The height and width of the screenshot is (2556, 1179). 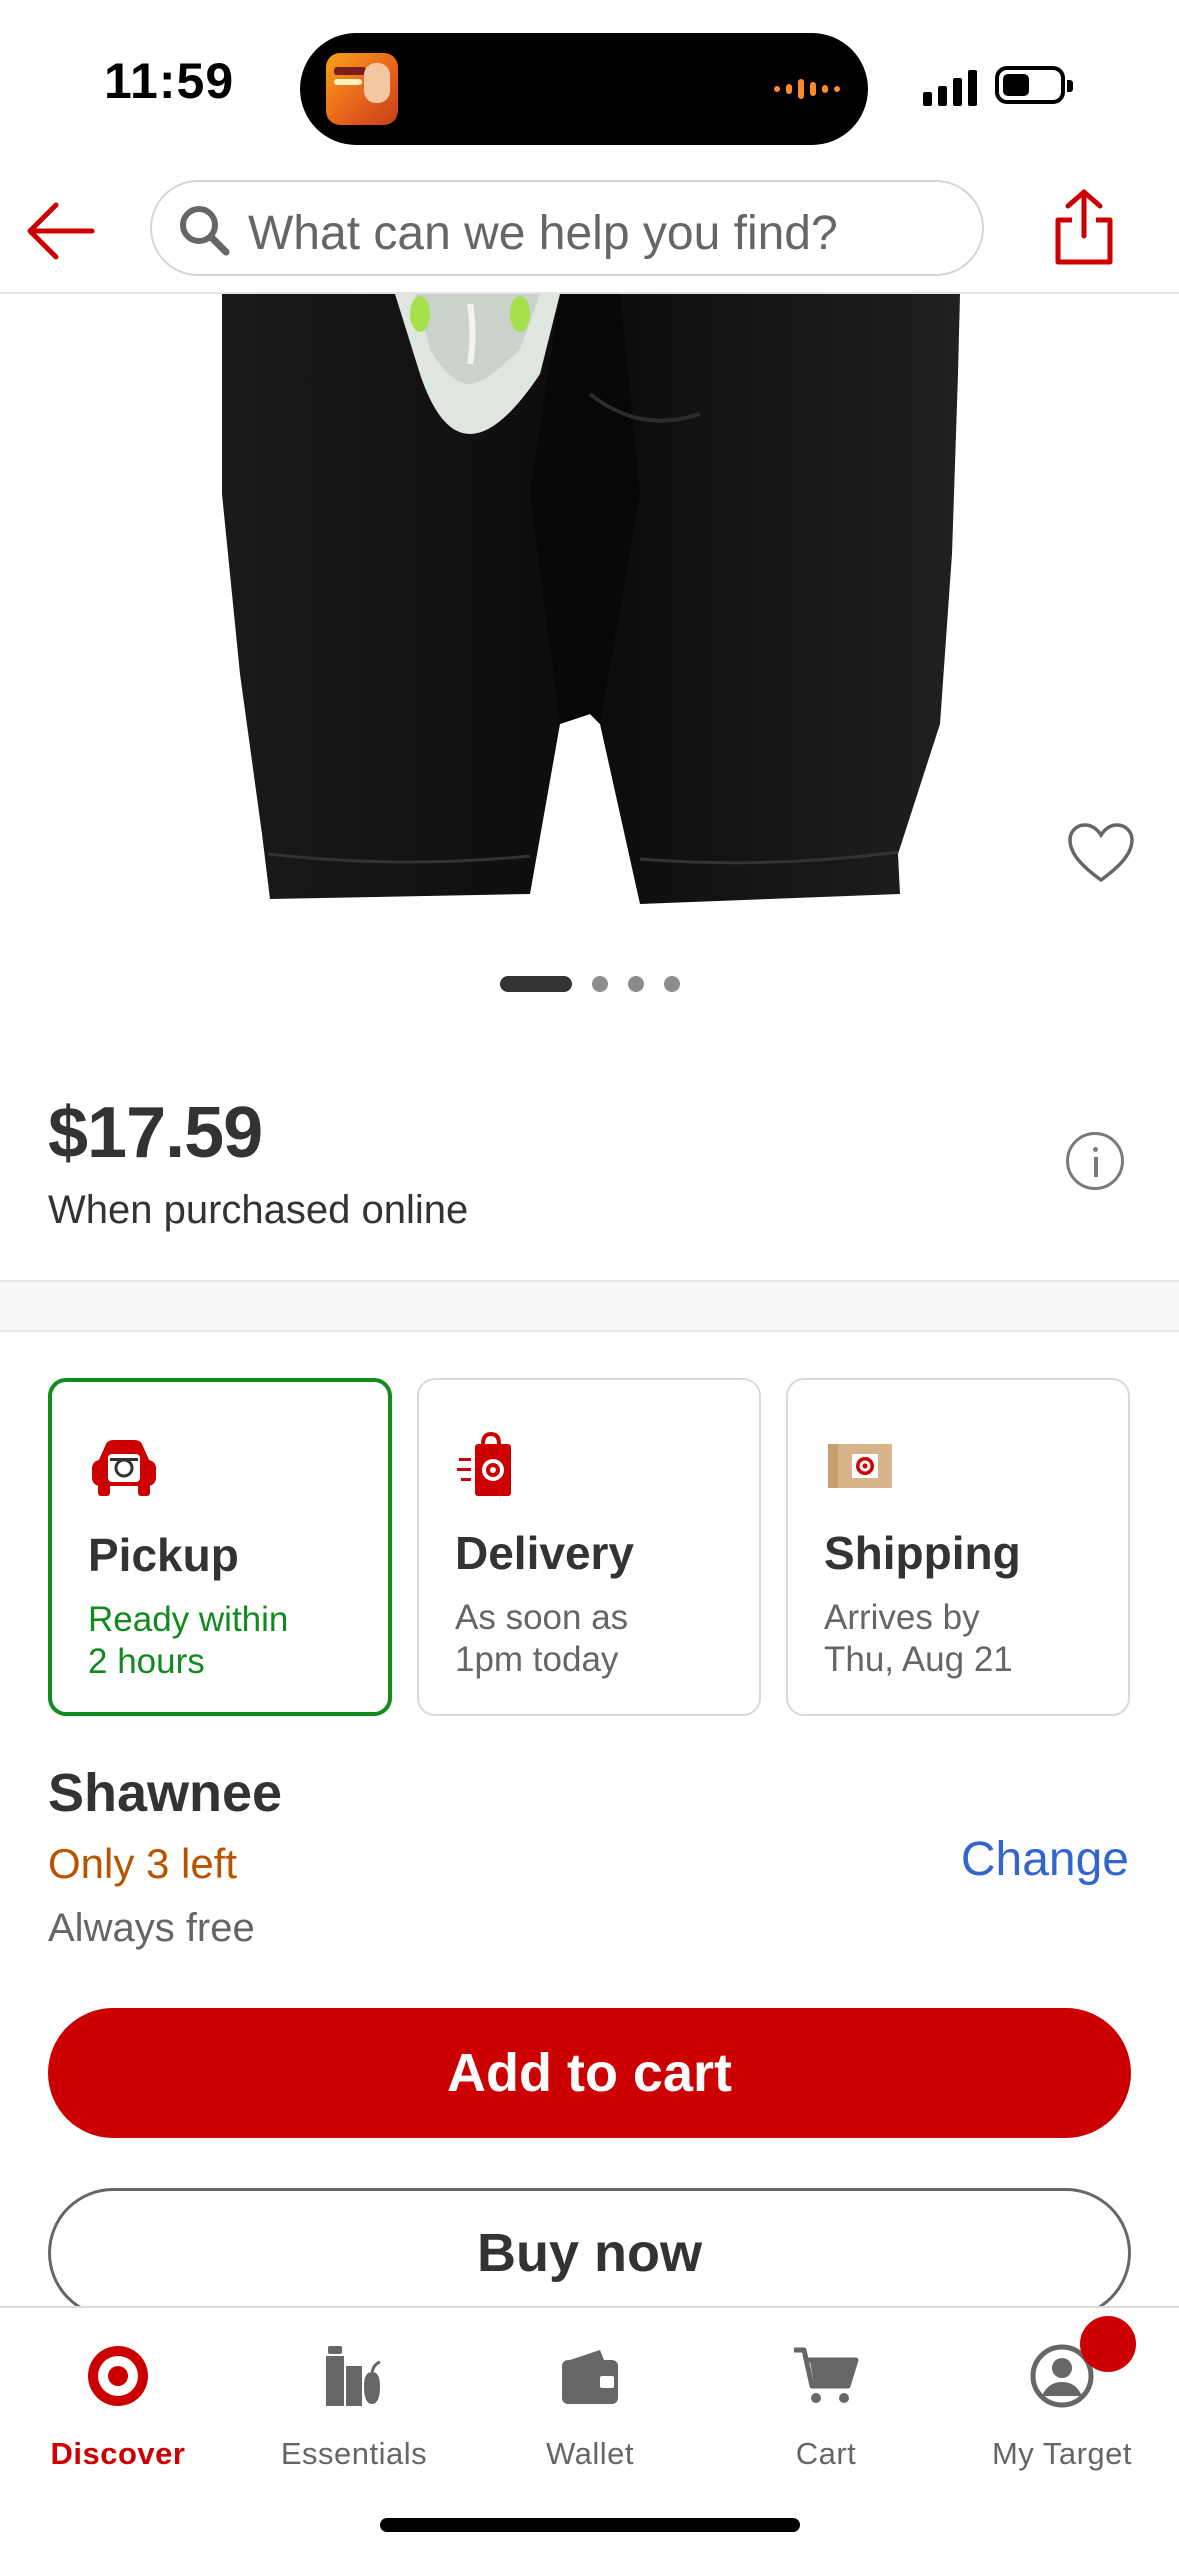 I want to click on shipping-box-icon, so click(x=860, y=1466).